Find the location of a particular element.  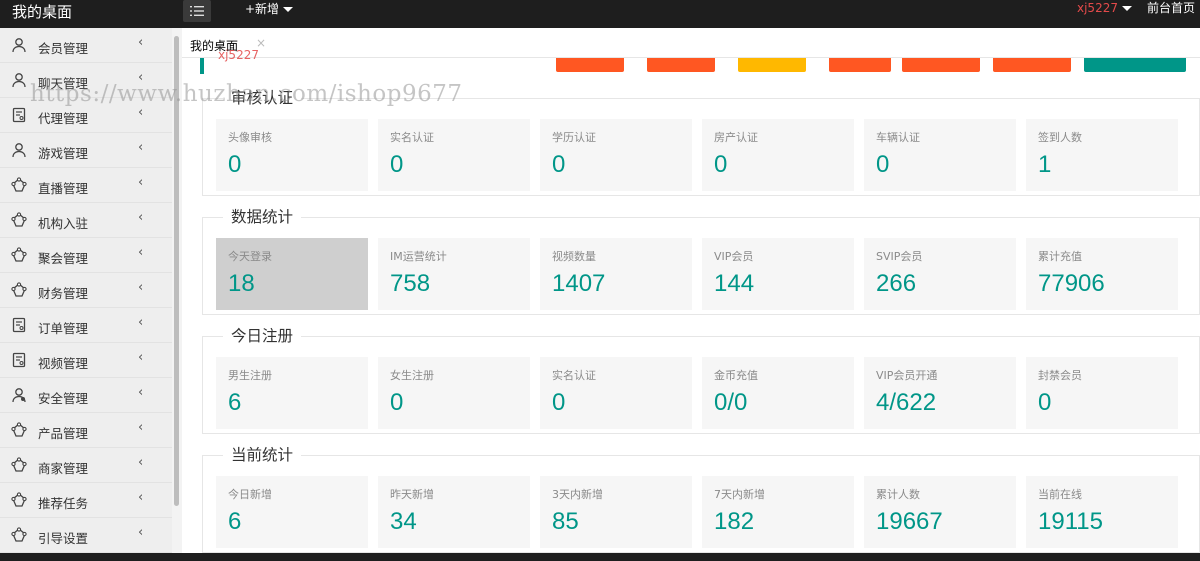

stat-value: 77906 is located at coordinates (1071, 283).